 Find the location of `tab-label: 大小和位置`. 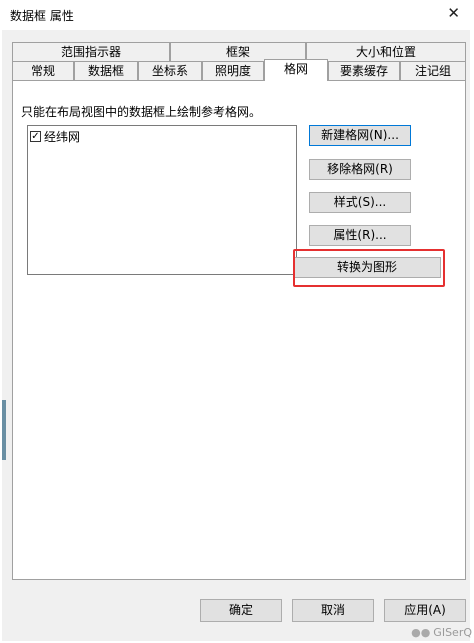

tab-label: 大小和位置 is located at coordinates (385, 52).